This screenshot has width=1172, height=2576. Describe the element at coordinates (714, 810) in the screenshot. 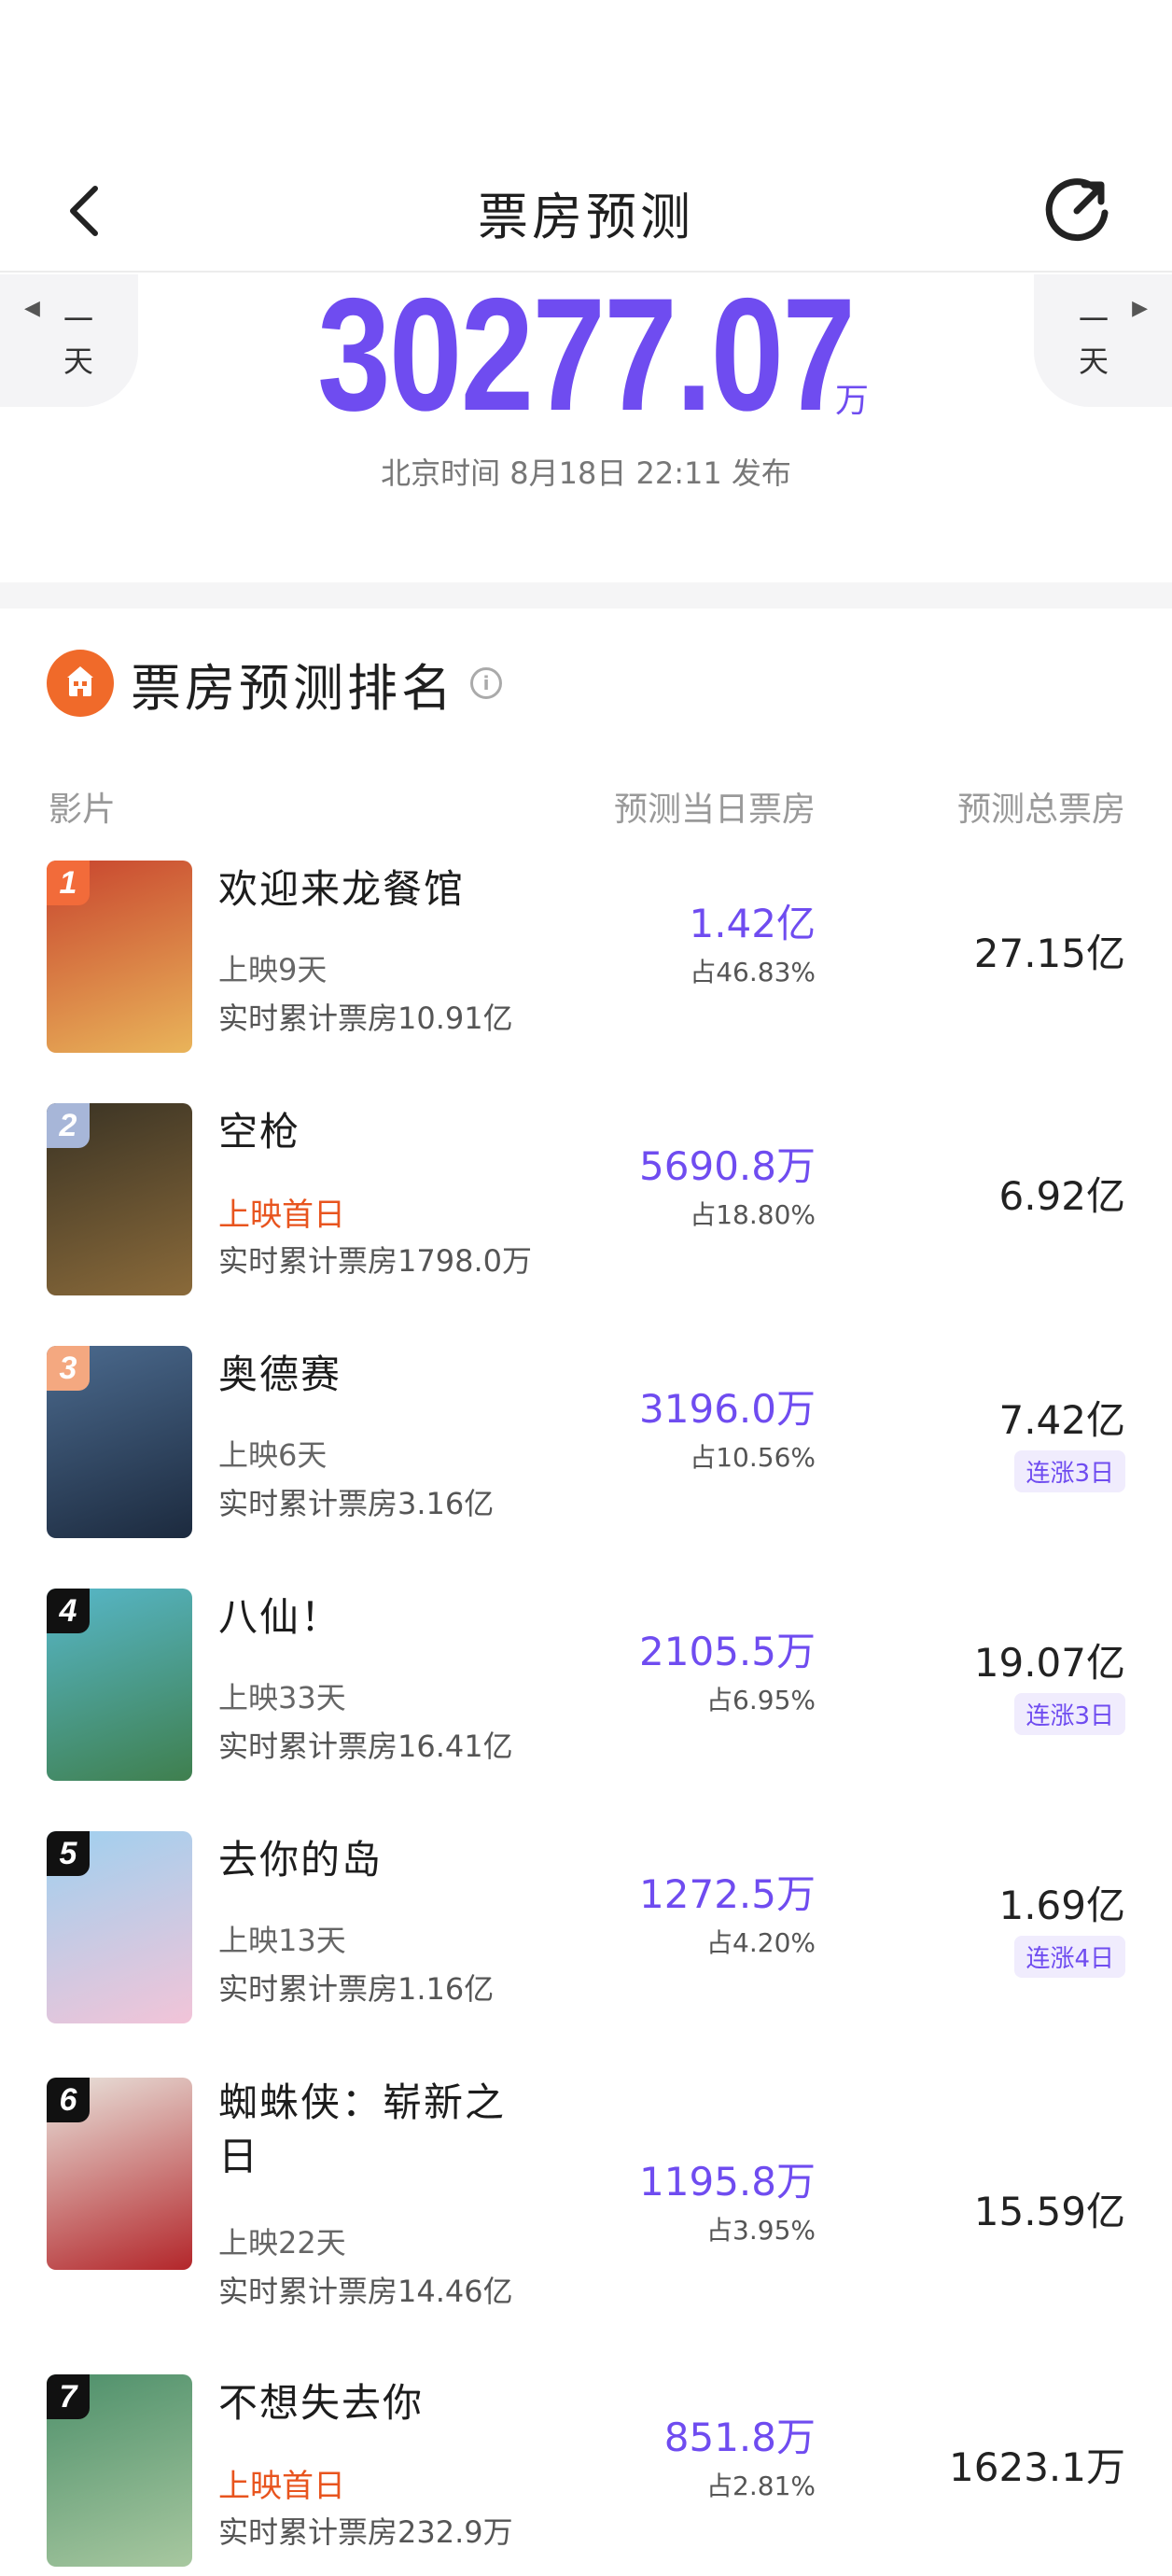

I see `column-header-today: 预测当日票房` at that location.